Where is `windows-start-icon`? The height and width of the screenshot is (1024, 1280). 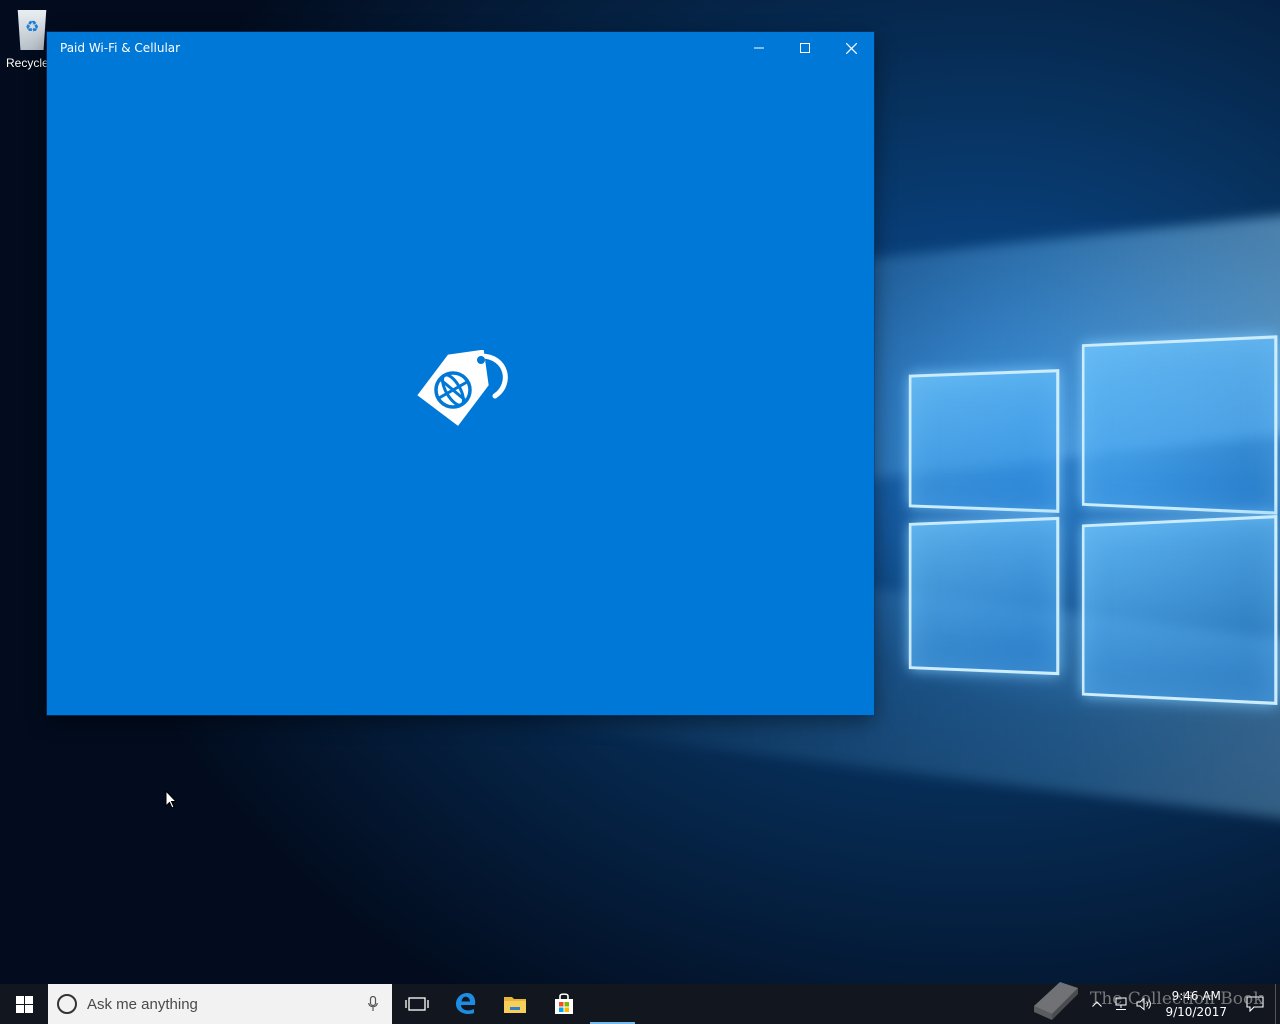
windows-start-icon is located at coordinates (24, 1004).